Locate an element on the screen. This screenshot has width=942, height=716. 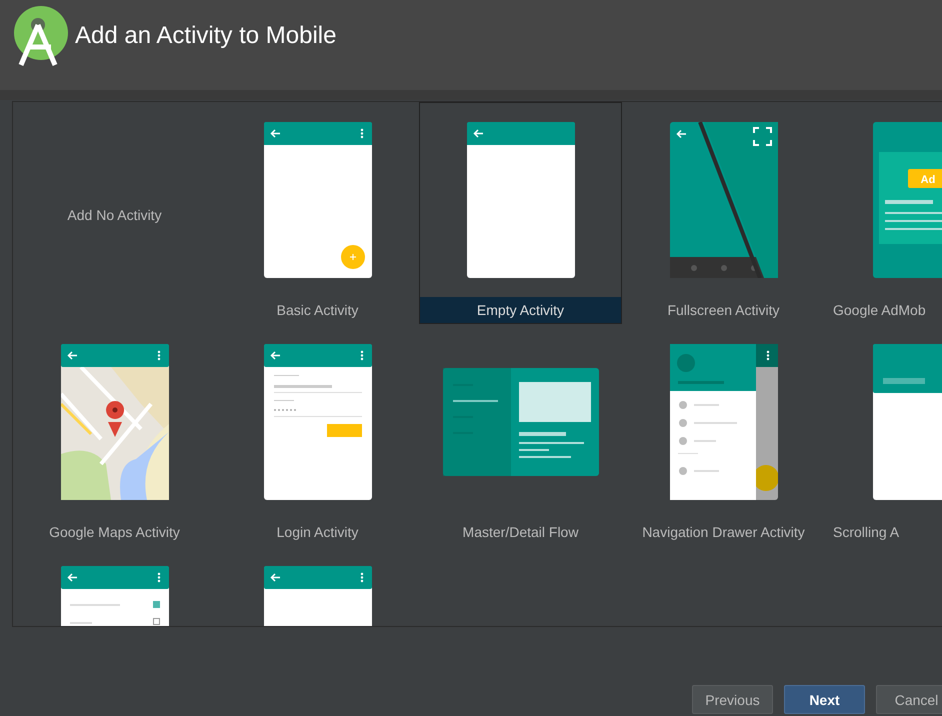
template-label: Navigation Drawer Activity is located at coordinates (723, 532).